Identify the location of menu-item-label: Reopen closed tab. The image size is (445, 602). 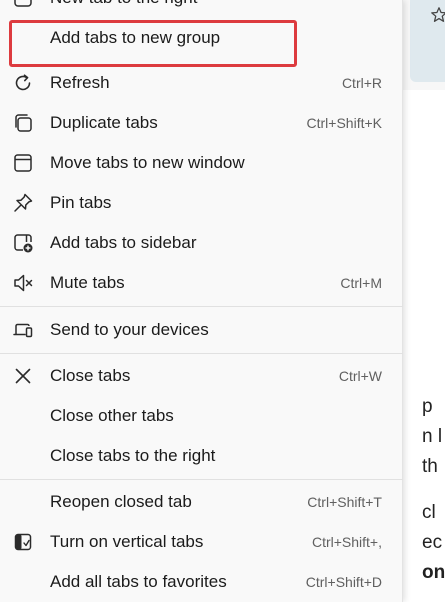
(121, 501).